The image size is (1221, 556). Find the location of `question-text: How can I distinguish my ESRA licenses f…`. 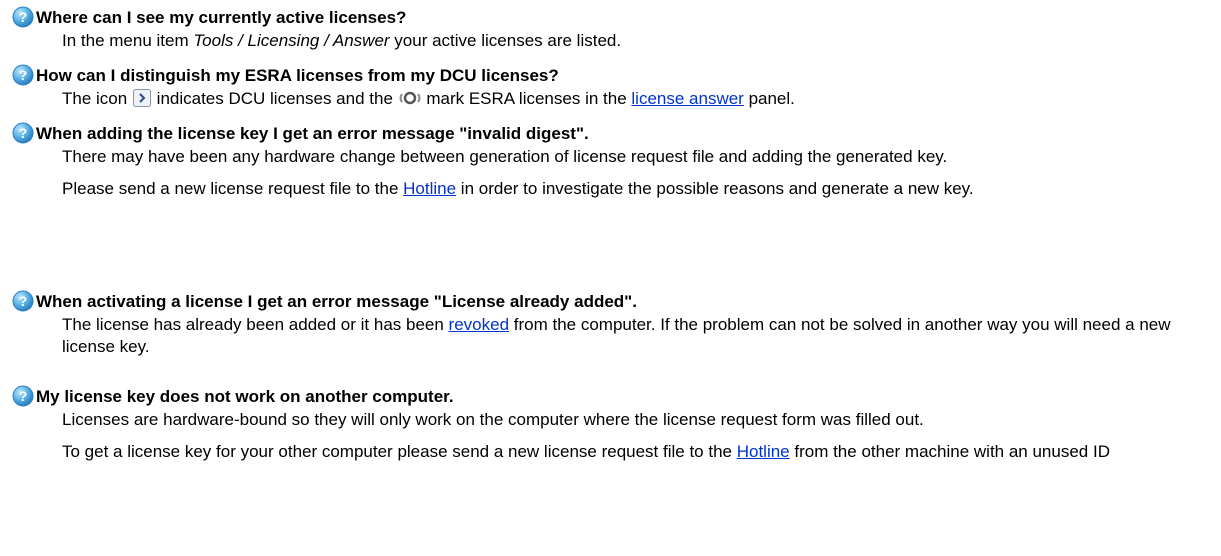

question-text: How can I distinguish my ESRA licenses f… is located at coordinates (297, 75).